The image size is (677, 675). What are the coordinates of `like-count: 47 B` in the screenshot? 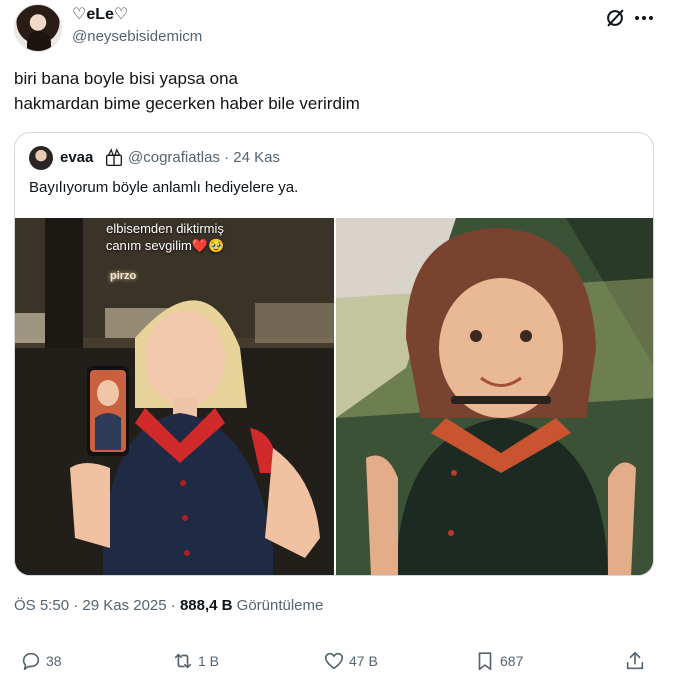 It's located at (363, 661).